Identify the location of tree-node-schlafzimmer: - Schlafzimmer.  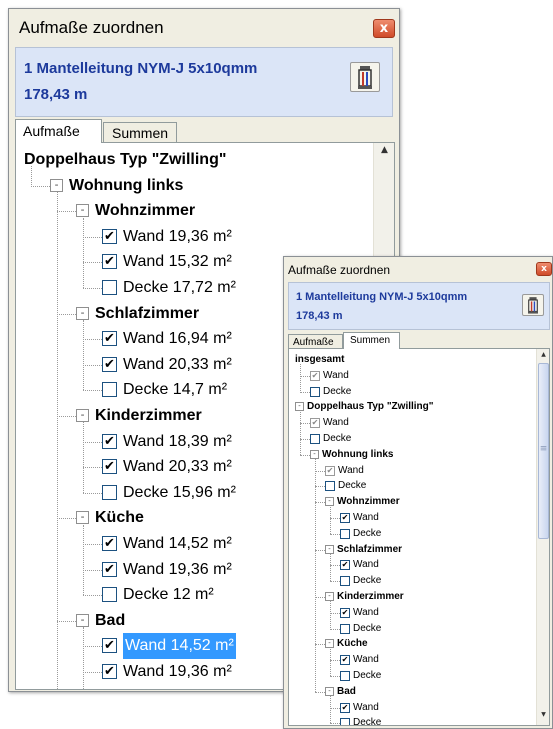
(411, 550).